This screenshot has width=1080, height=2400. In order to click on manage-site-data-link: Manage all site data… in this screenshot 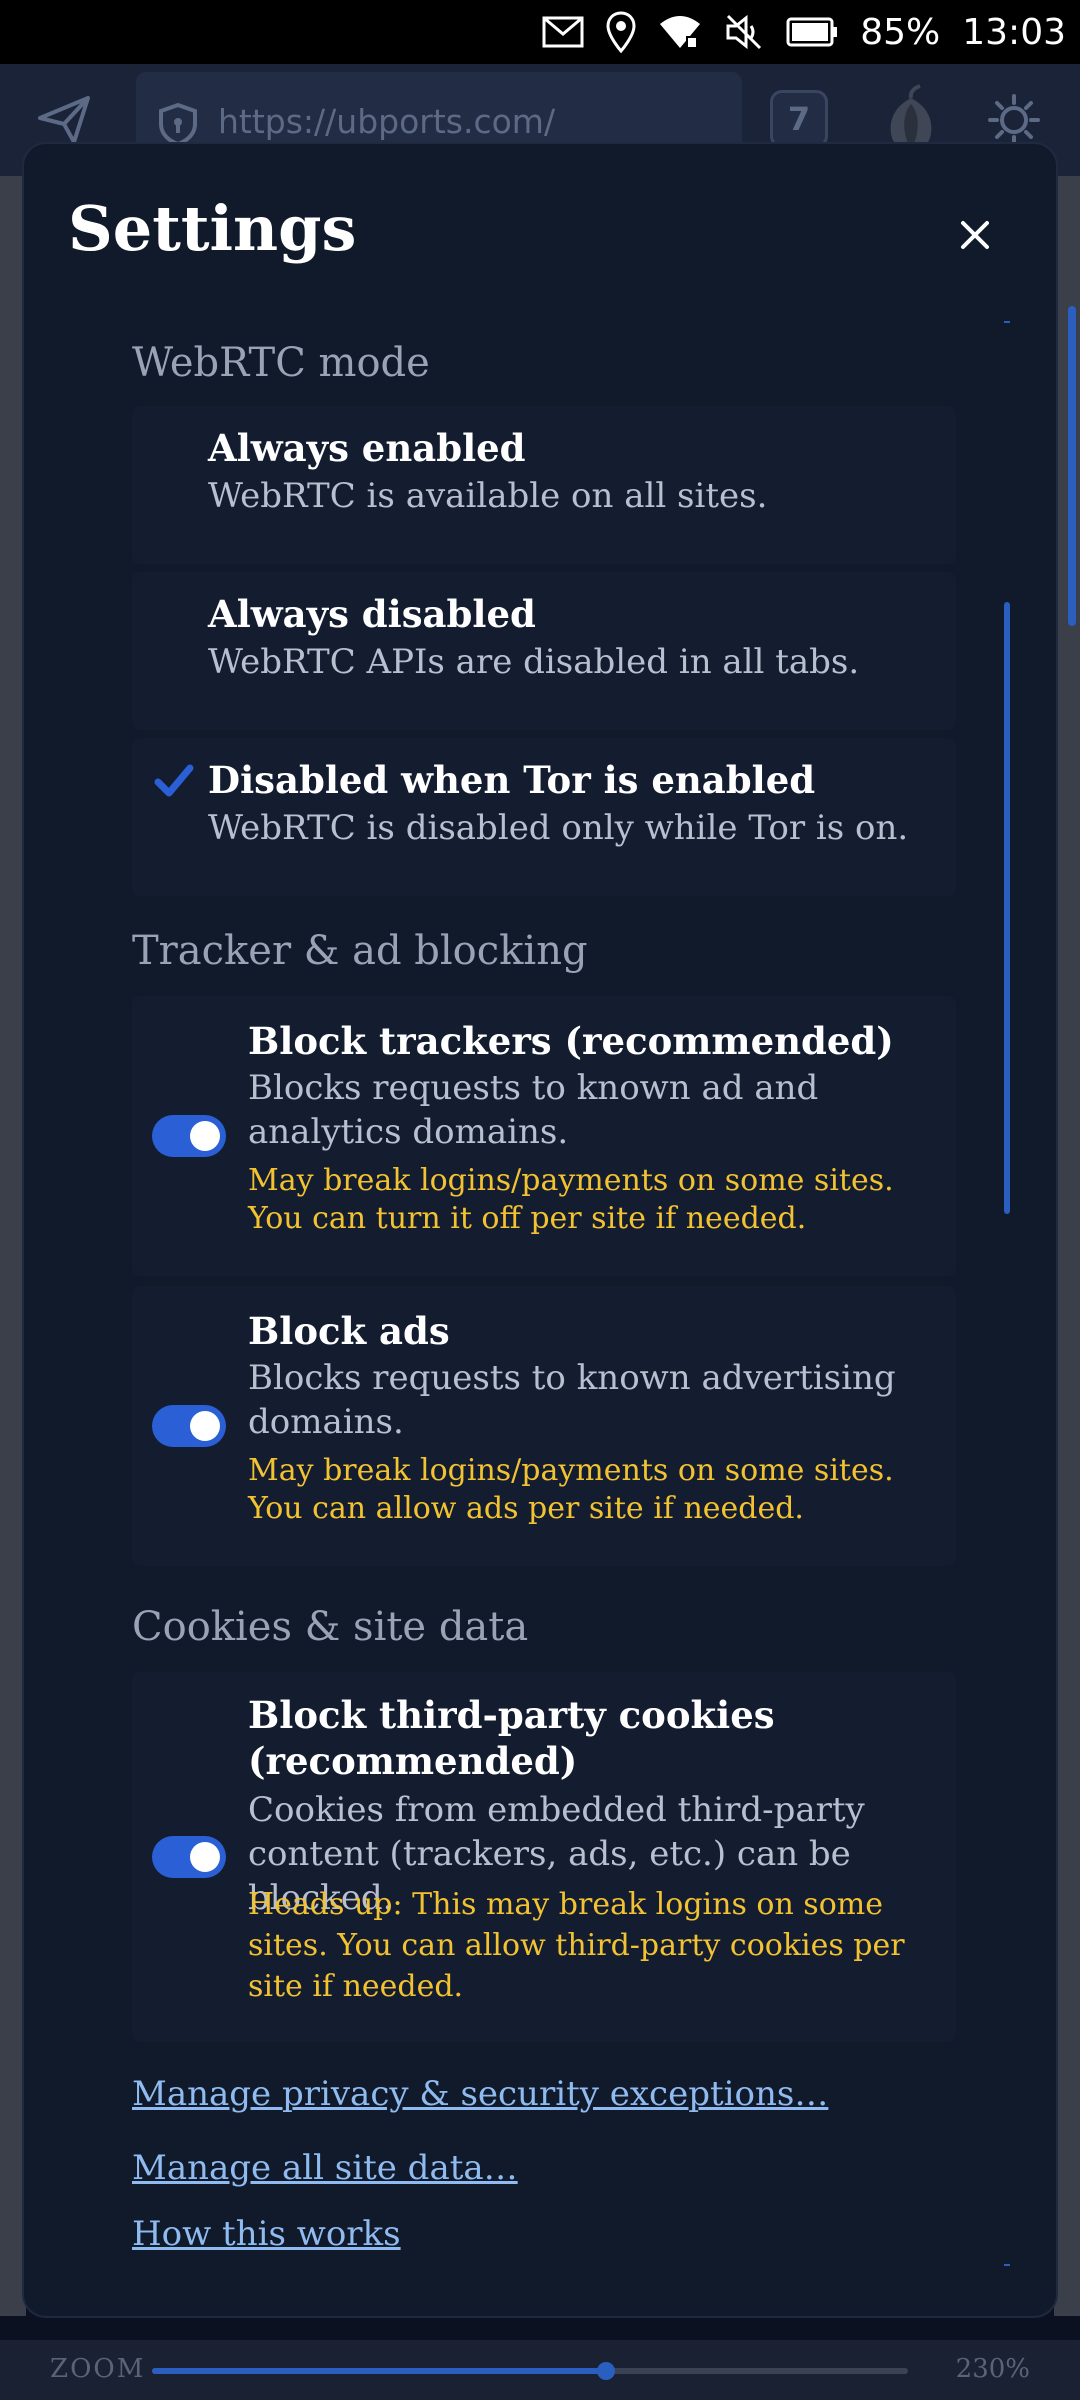, I will do `click(325, 2168)`.